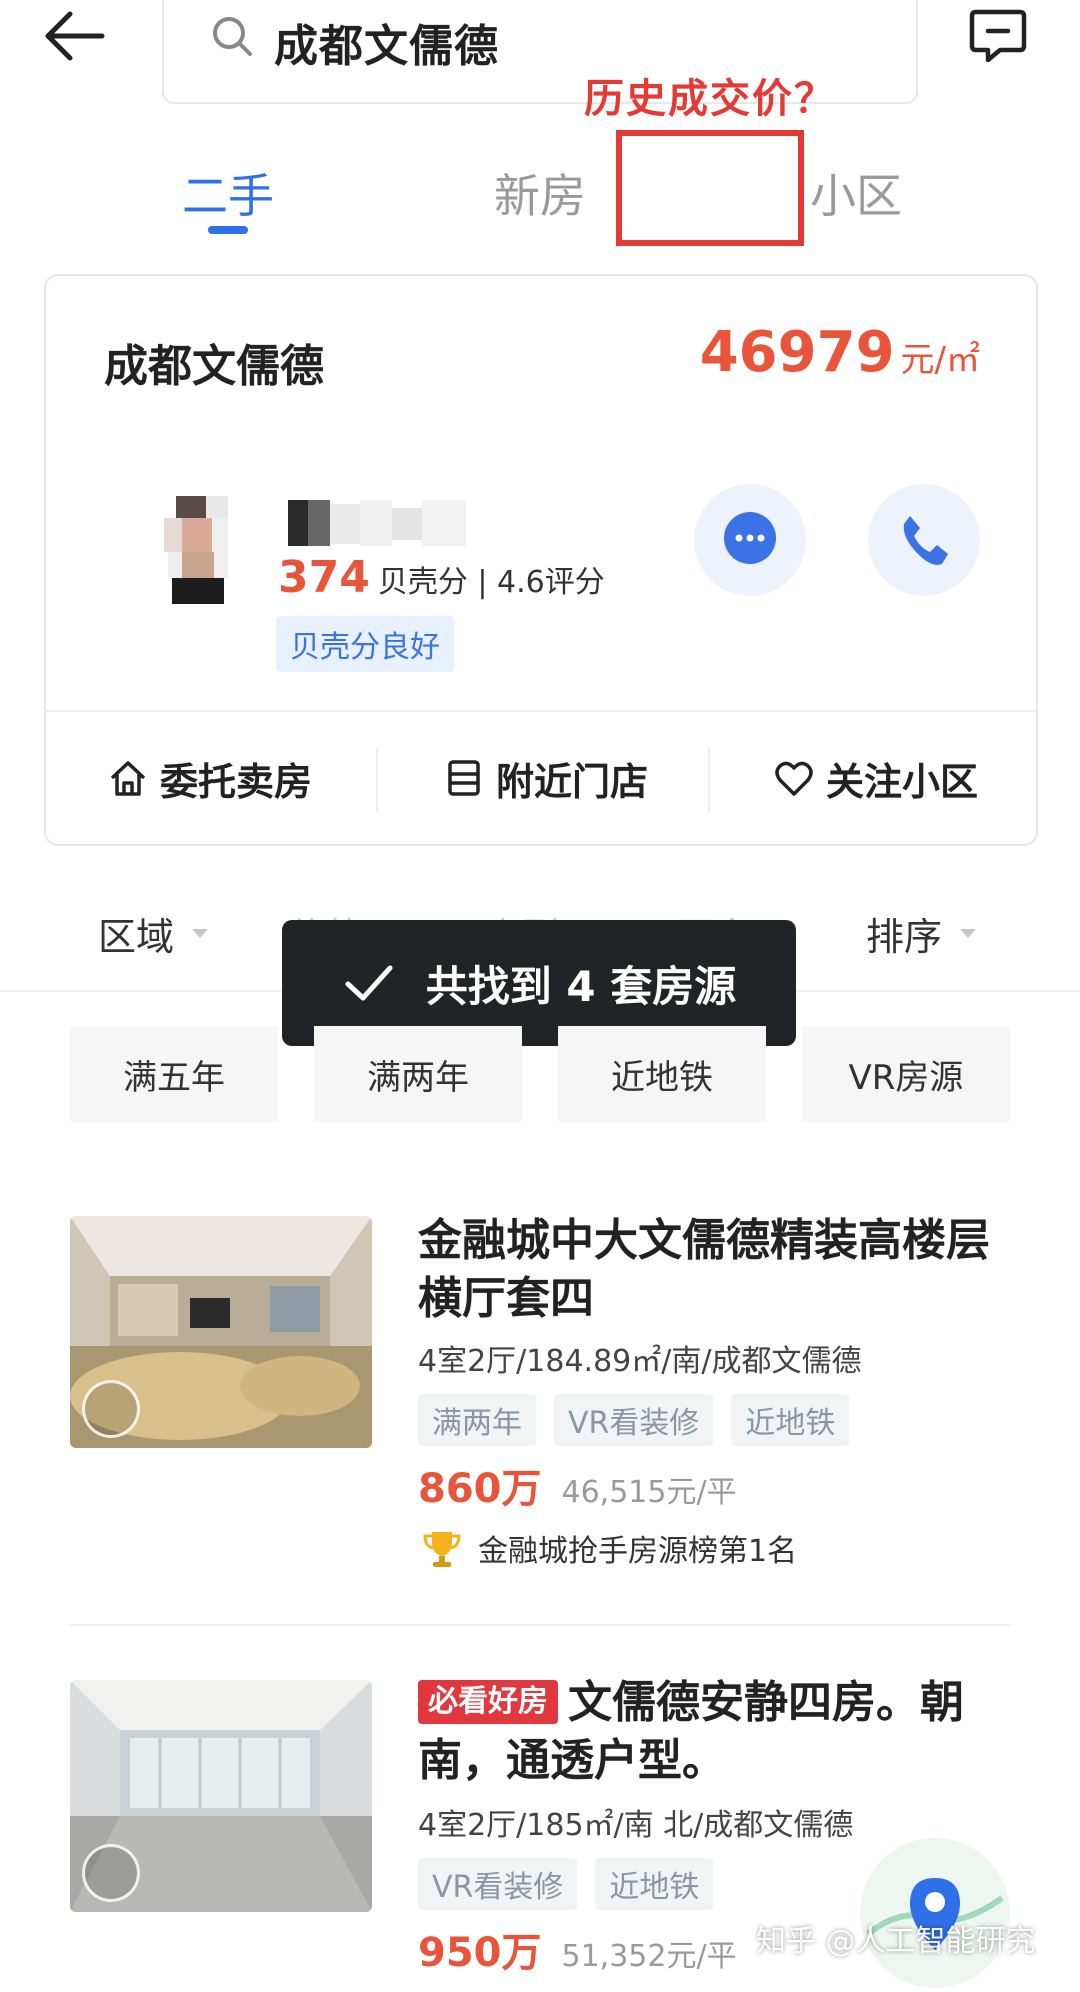  I want to click on must-see-badge: 必看好房, so click(488, 1702).